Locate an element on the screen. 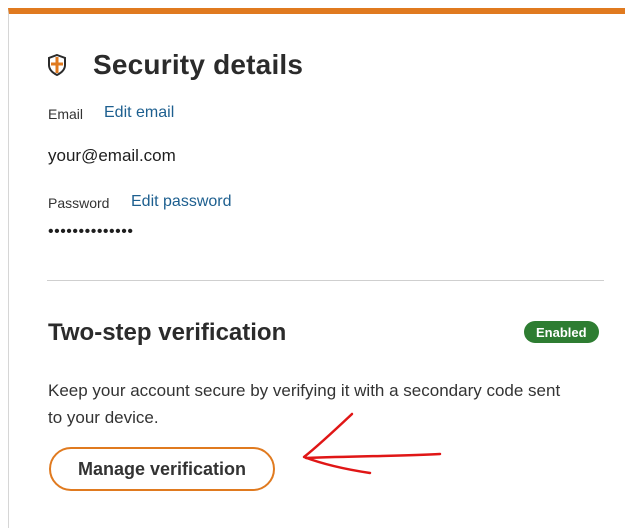  password-value: •••••••••••••• is located at coordinates (91, 231).